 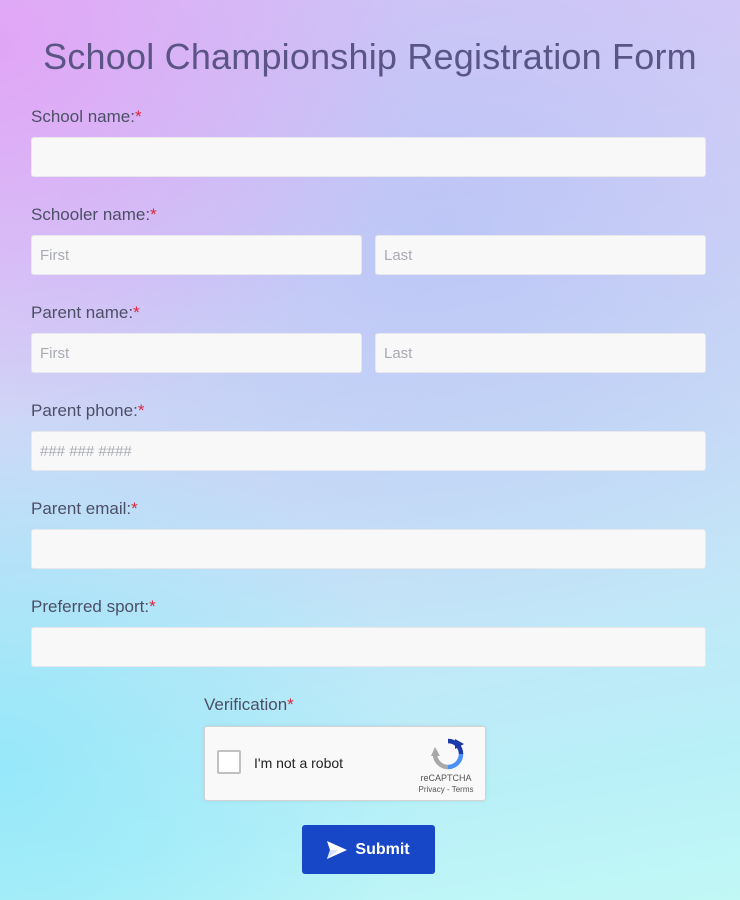 What do you see at coordinates (196, 255) in the screenshot?
I see `schooler-first-name-input` at bounding box center [196, 255].